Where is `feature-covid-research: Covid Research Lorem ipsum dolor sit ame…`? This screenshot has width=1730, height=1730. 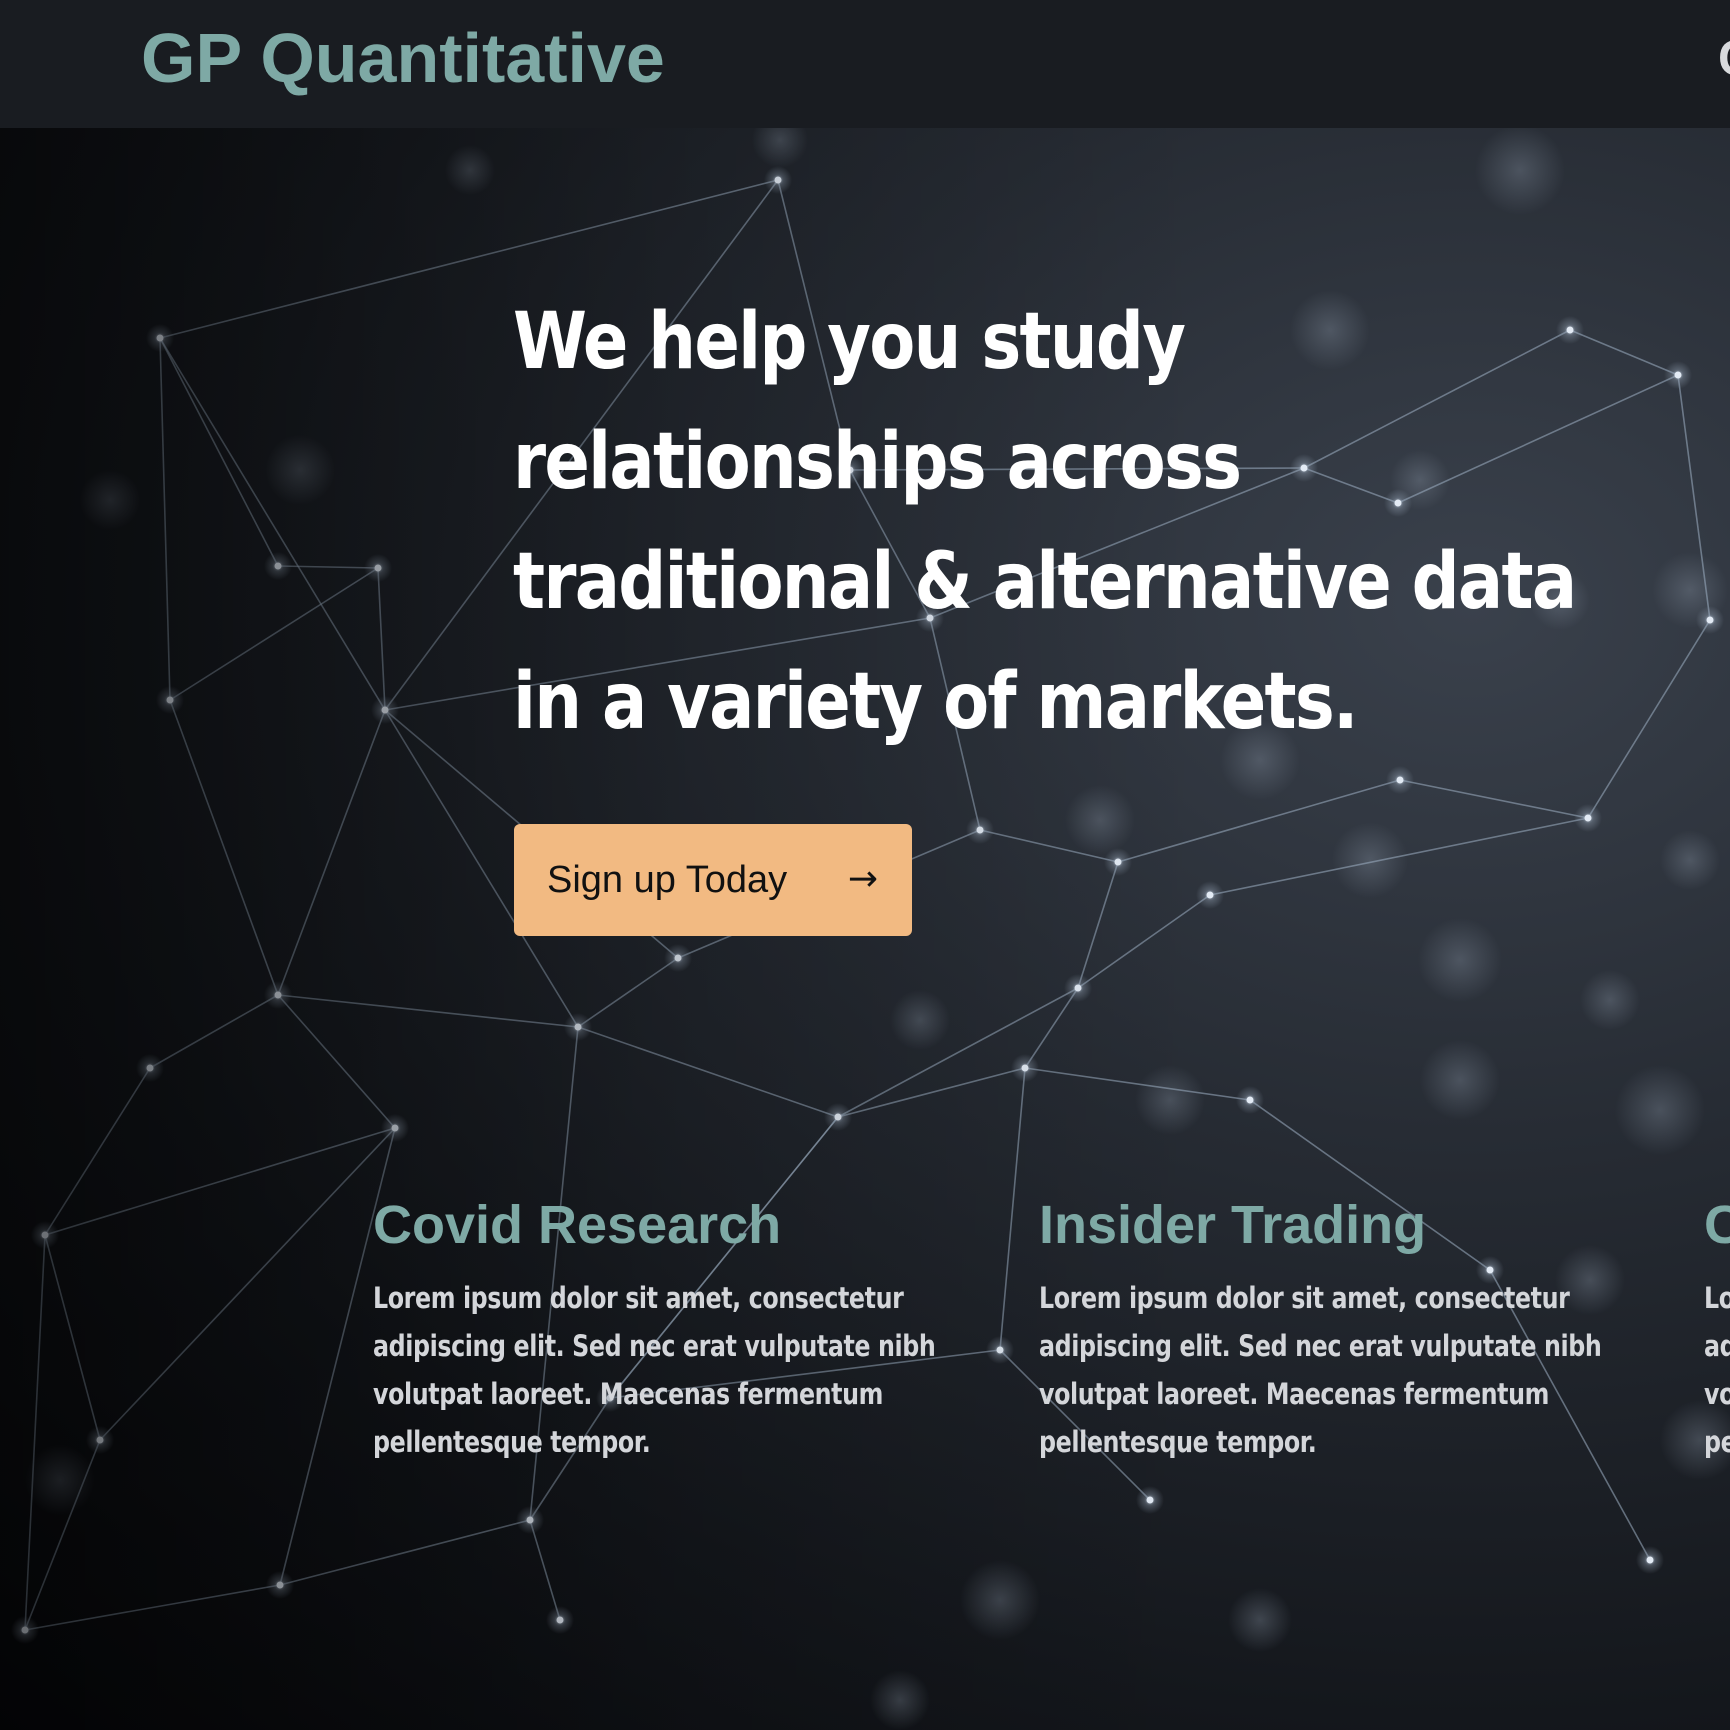
feature-covid-research: Covid Research Lorem ipsum dolor sit ame… is located at coordinates (673, 1328).